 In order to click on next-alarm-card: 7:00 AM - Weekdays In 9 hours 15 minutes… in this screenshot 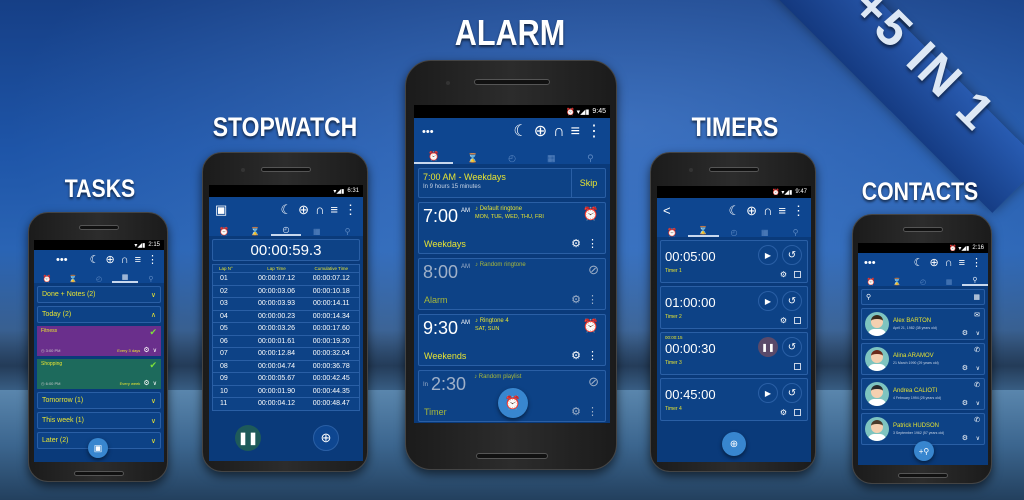, I will do `click(512, 183)`.